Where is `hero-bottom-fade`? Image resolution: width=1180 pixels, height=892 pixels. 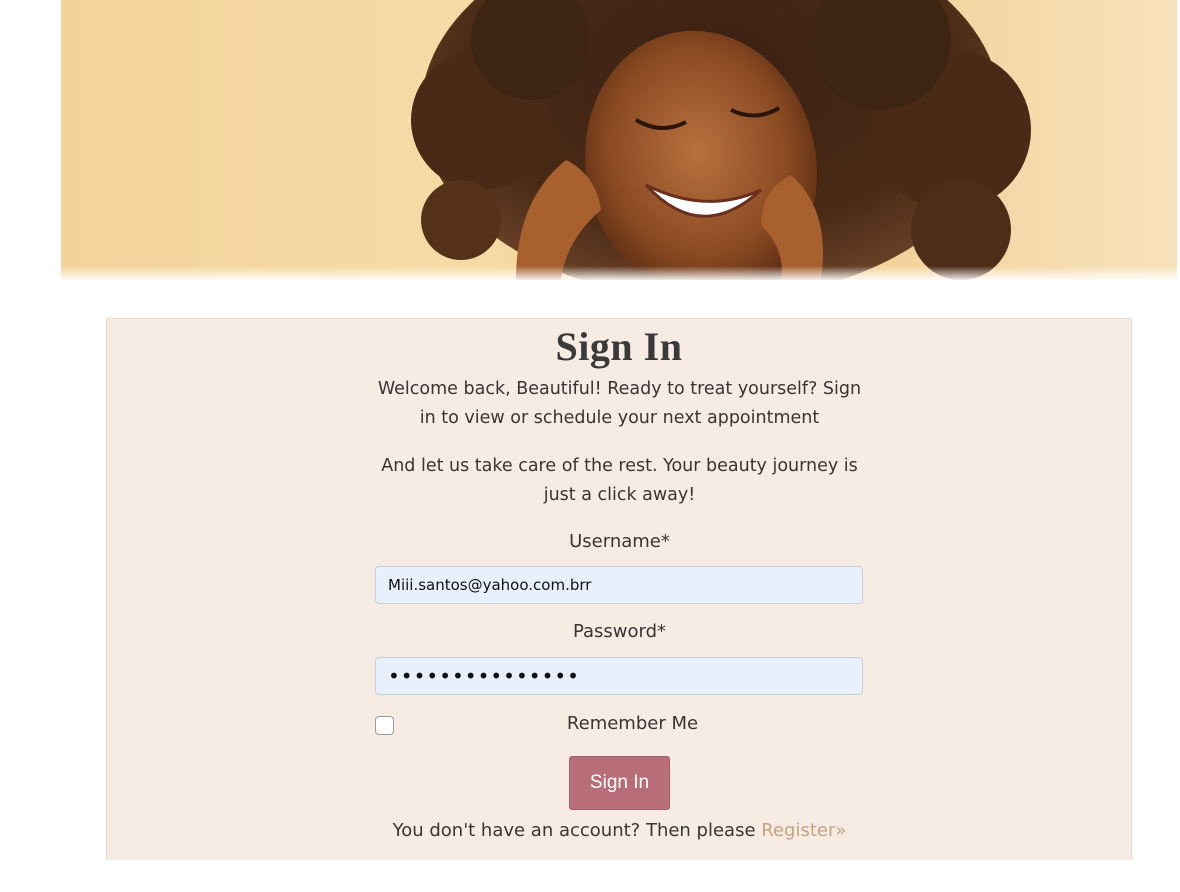 hero-bottom-fade is located at coordinates (619, 273).